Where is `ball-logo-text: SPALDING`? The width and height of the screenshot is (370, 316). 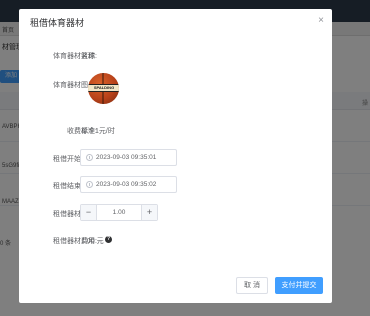 ball-logo-text: SPALDING is located at coordinates (104, 87).